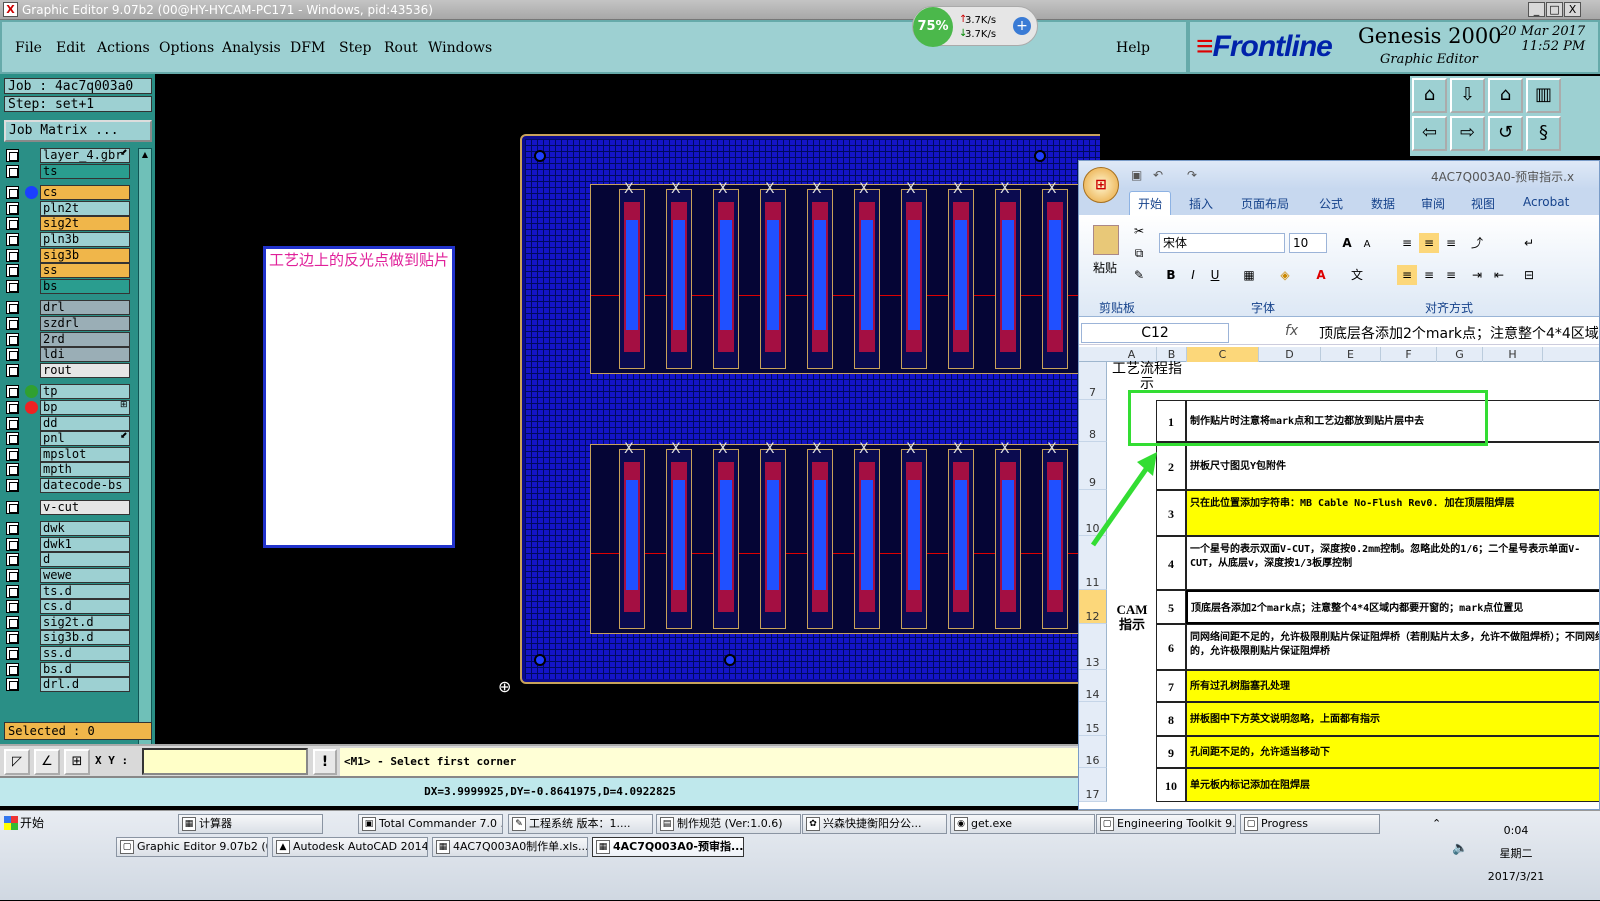  I want to click on layer-name: pln3b, so click(85, 239).